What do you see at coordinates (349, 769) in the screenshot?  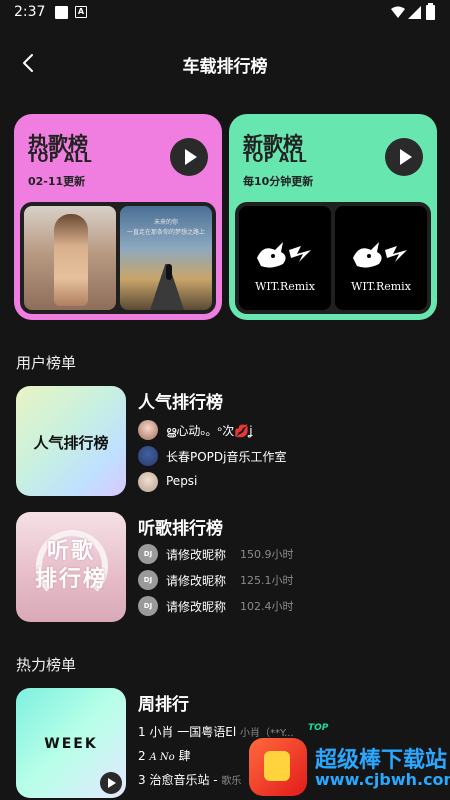 I see `site-watermark: 超级棒下载站 www.cjbwh.com` at bounding box center [349, 769].